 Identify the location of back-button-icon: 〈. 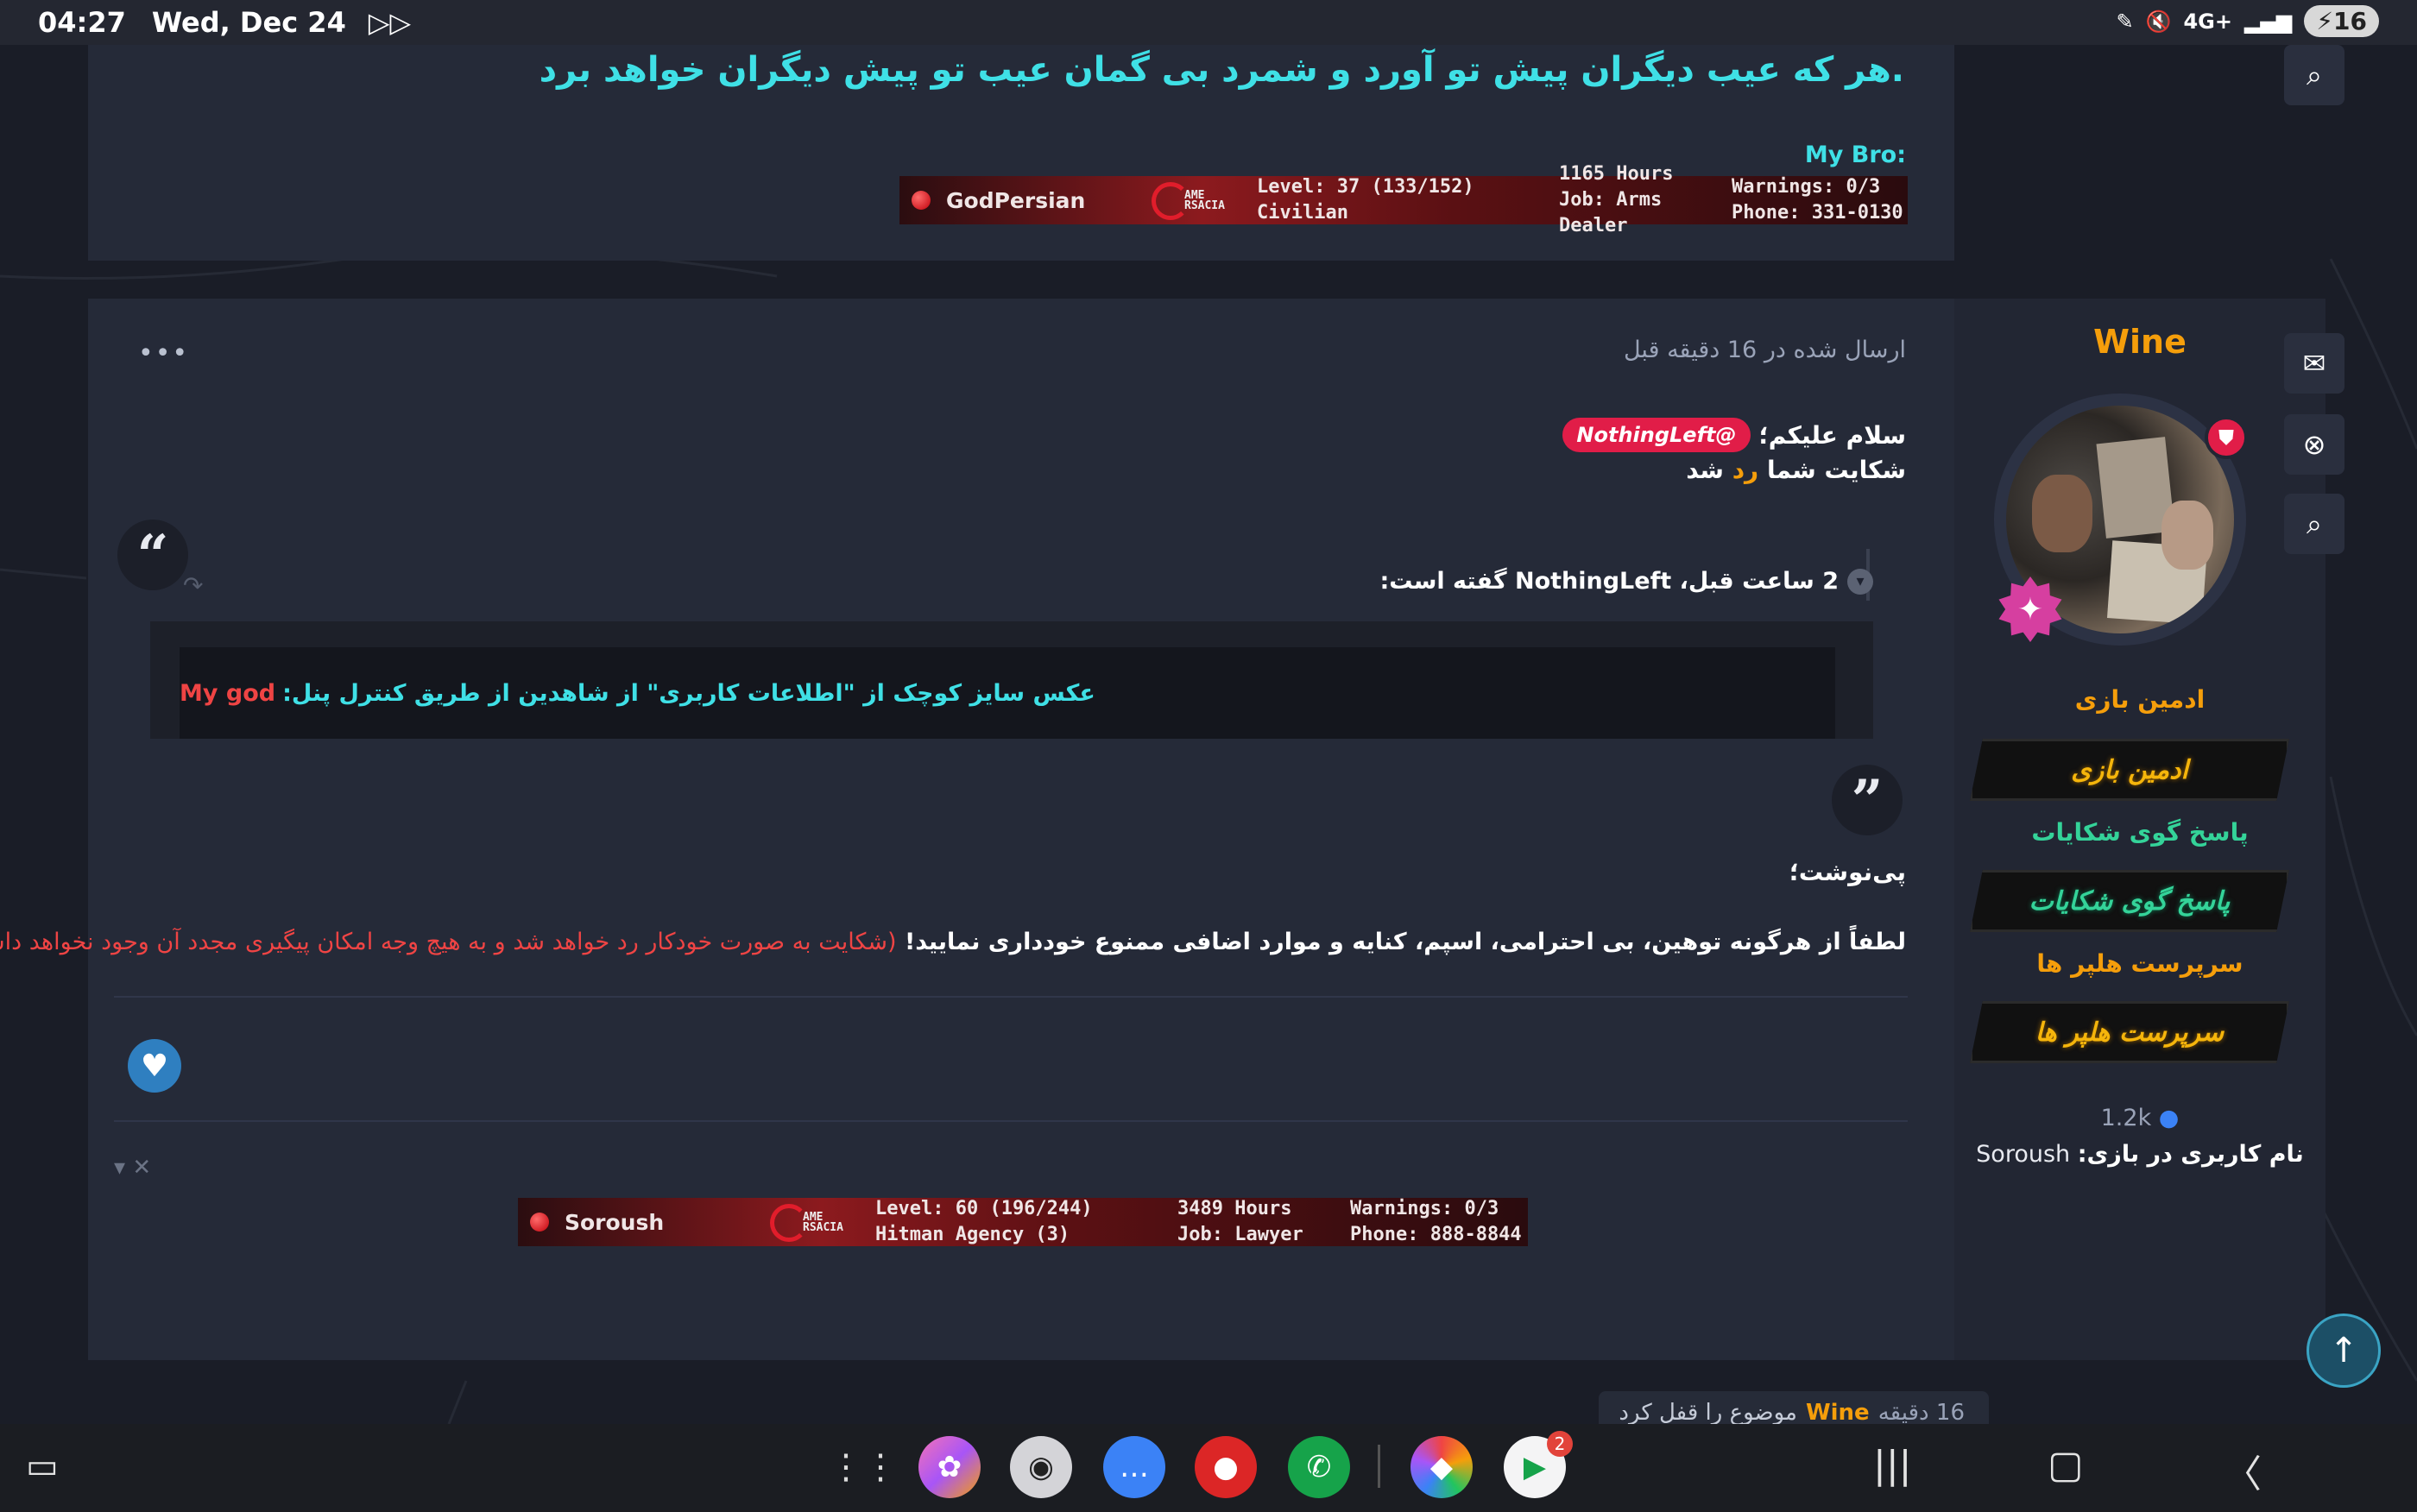
(2243, 1471).